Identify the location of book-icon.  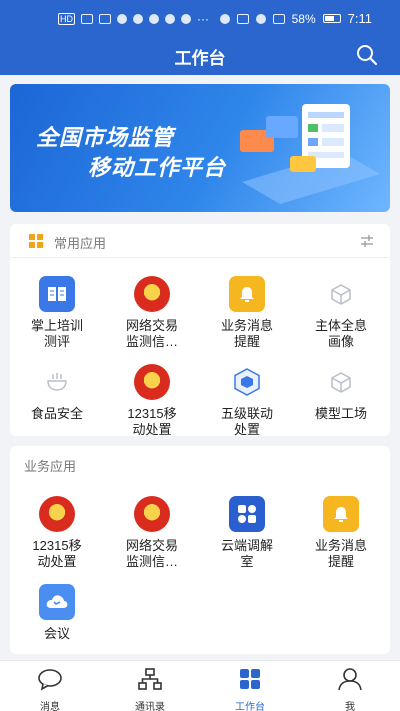
(57, 294).